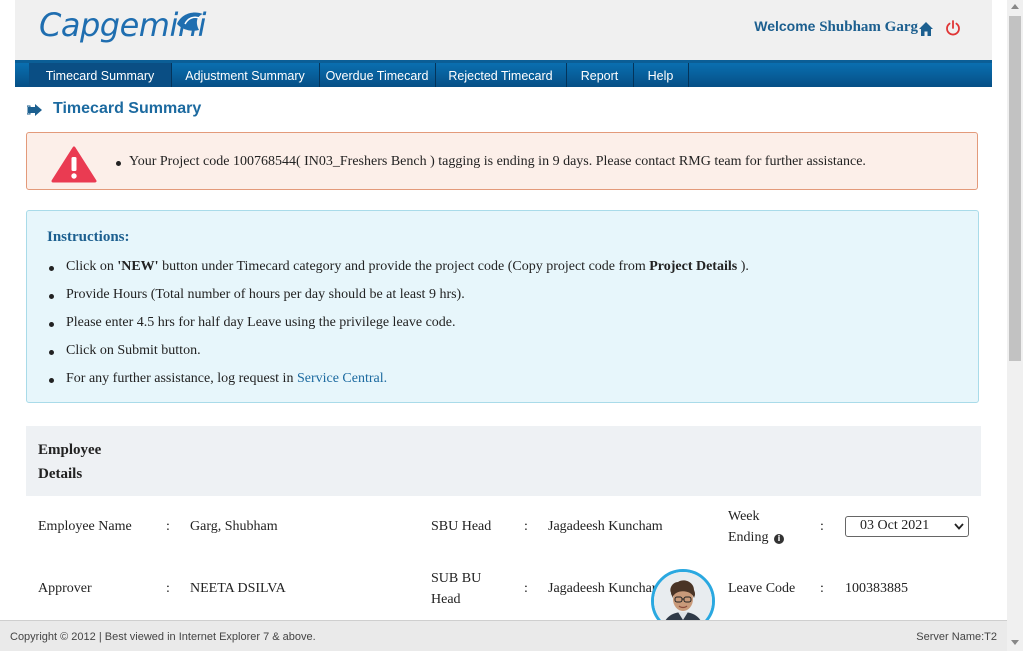 The width and height of the screenshot is (1023, 651). Describe the element at coordinates (503, 461) in the screenshot. I see `employee-details-header: Employee Details` at that location.